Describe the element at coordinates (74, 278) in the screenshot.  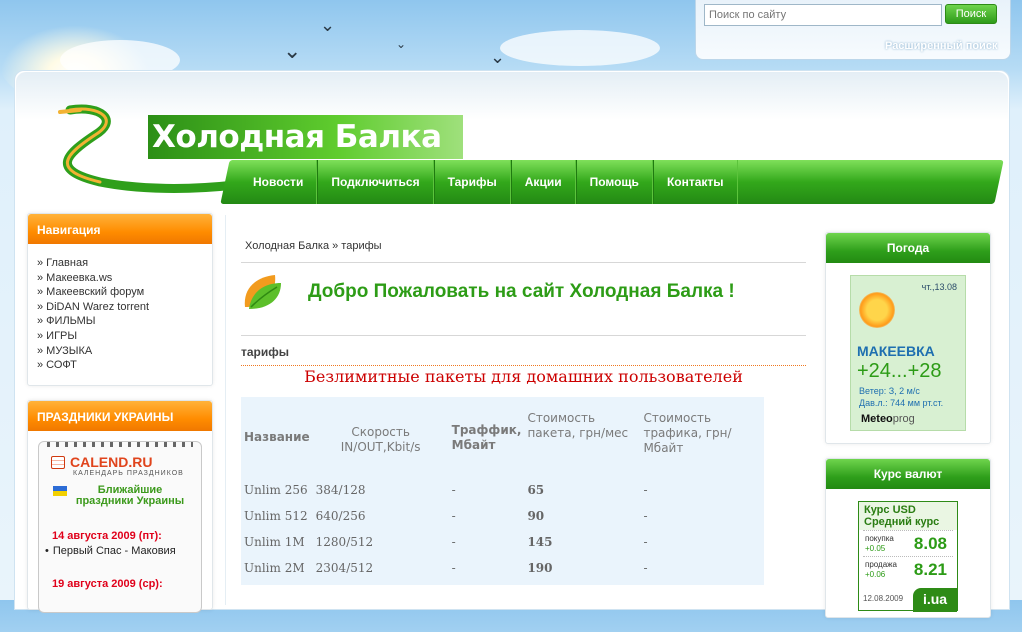
I see `sidebar-item-makeevka-ws: » Макеевка.ws` at that location.